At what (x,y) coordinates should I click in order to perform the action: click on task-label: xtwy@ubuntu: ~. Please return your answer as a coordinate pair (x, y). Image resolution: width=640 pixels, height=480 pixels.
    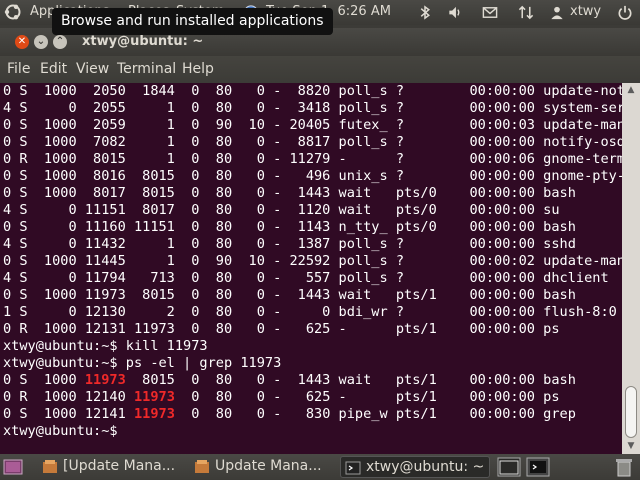
    Looking at the image, I should click on (425, 467).